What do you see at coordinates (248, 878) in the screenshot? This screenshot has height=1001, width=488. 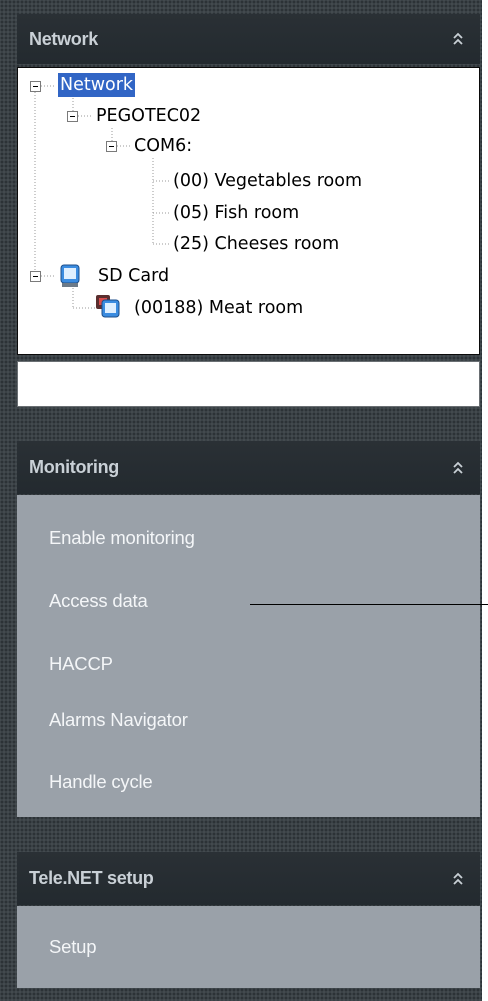 I see `telenet-section-header: Tele.NET setup` at bounding box center [248, 878].